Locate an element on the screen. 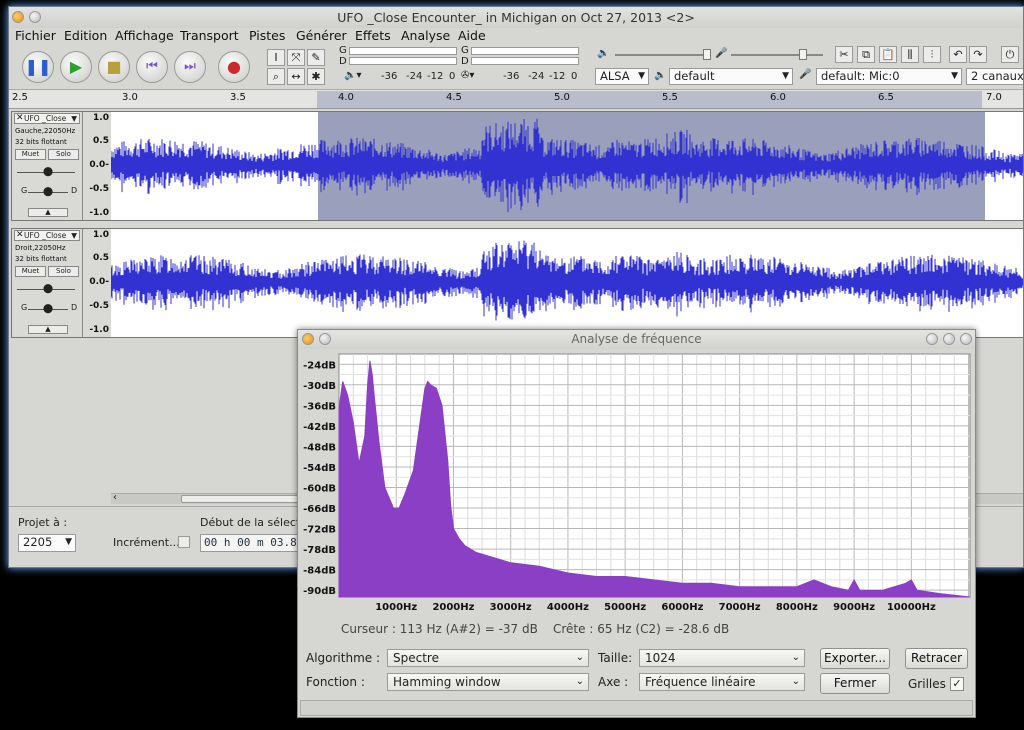  undo-button: ↶ is located at coordinates (958, 54).